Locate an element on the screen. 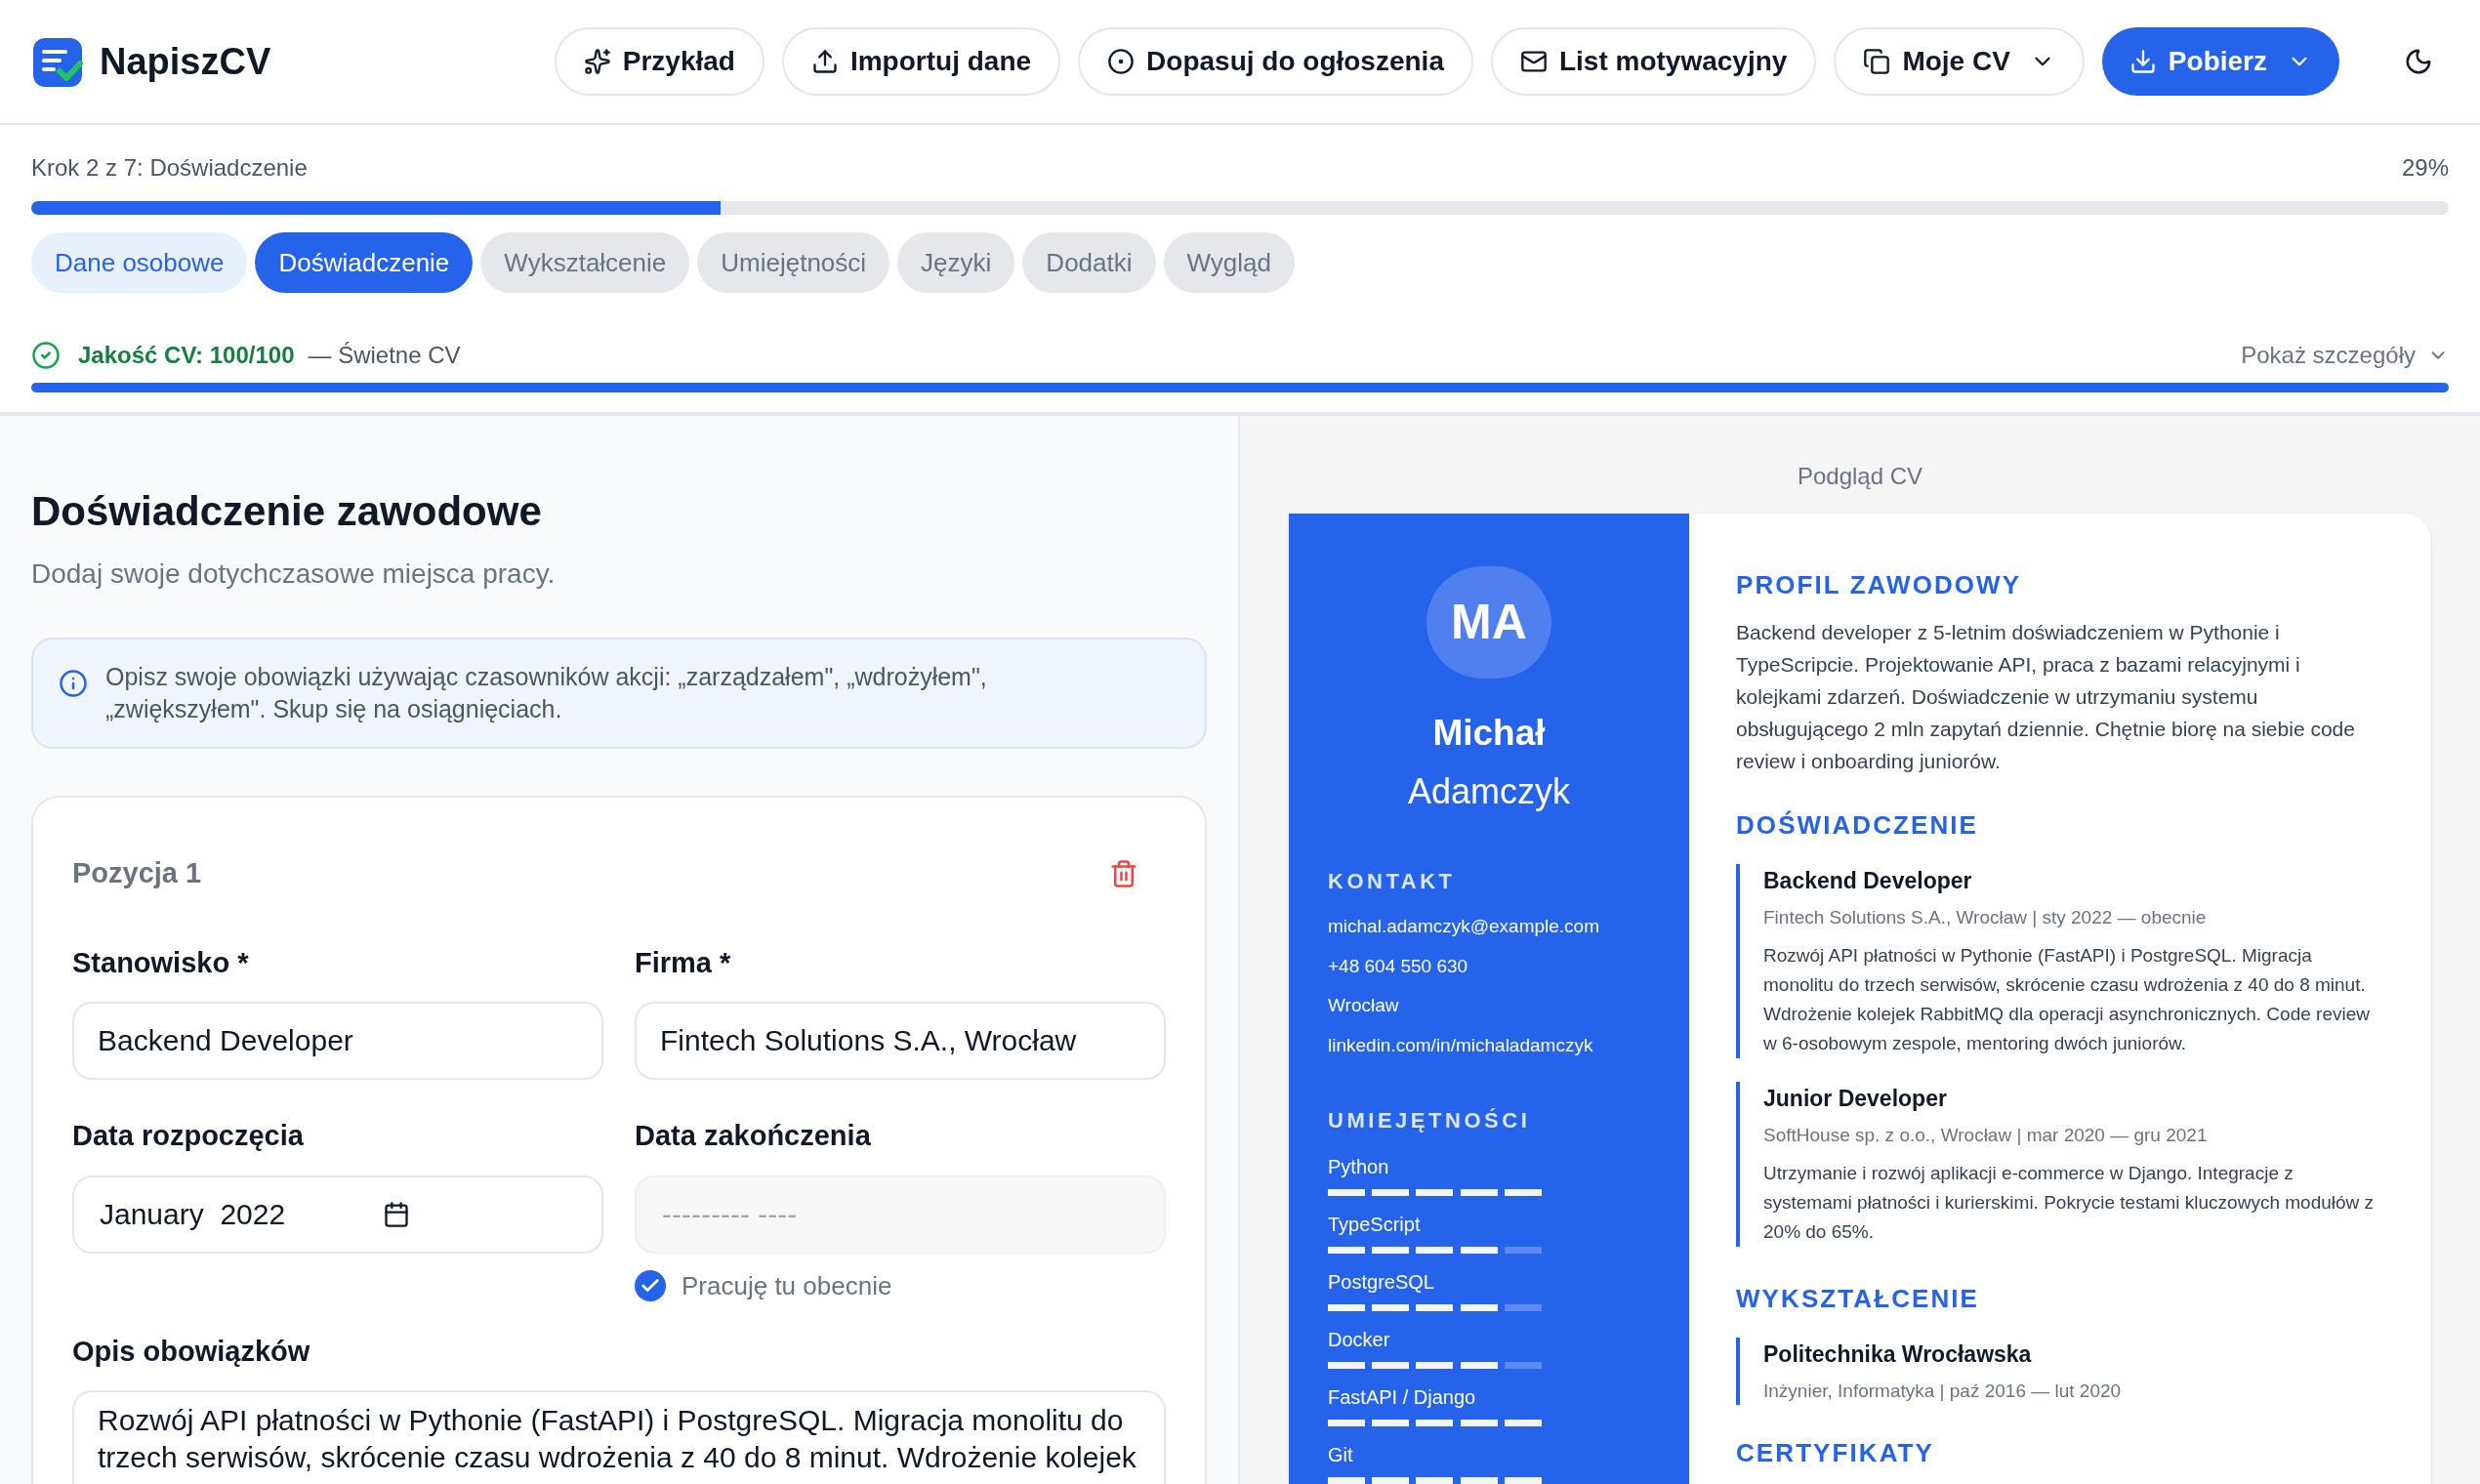  details-link: Pokaż szczegóły is located at coordinates (2345, 356).